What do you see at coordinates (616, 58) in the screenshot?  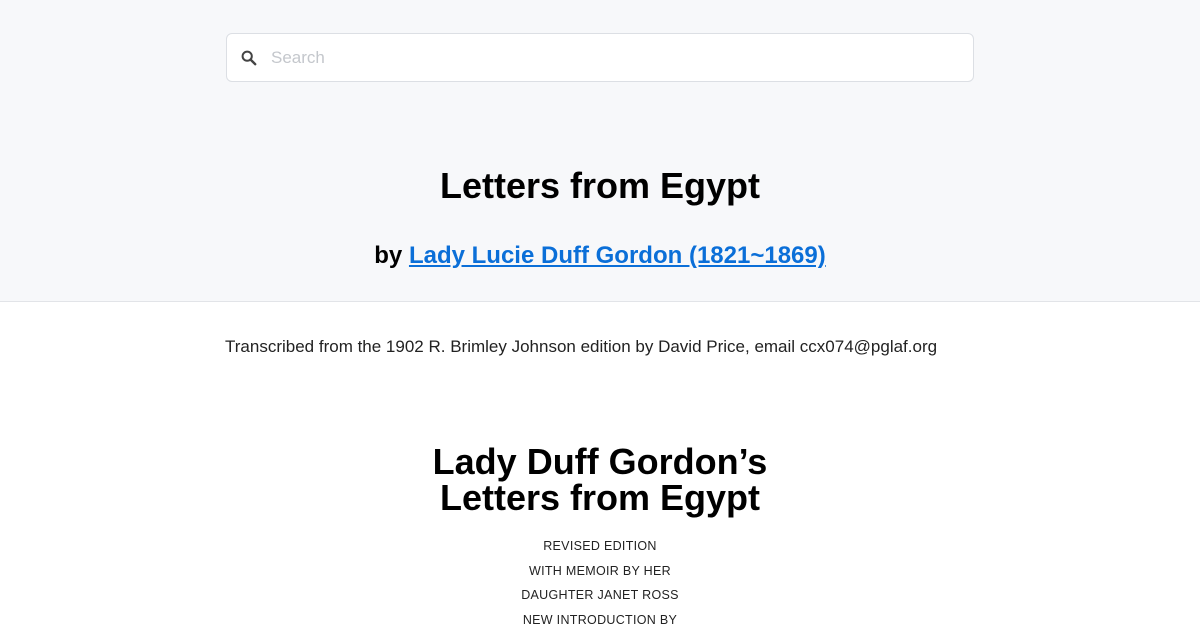 I see `search-input` at bounding box center [616, 58].